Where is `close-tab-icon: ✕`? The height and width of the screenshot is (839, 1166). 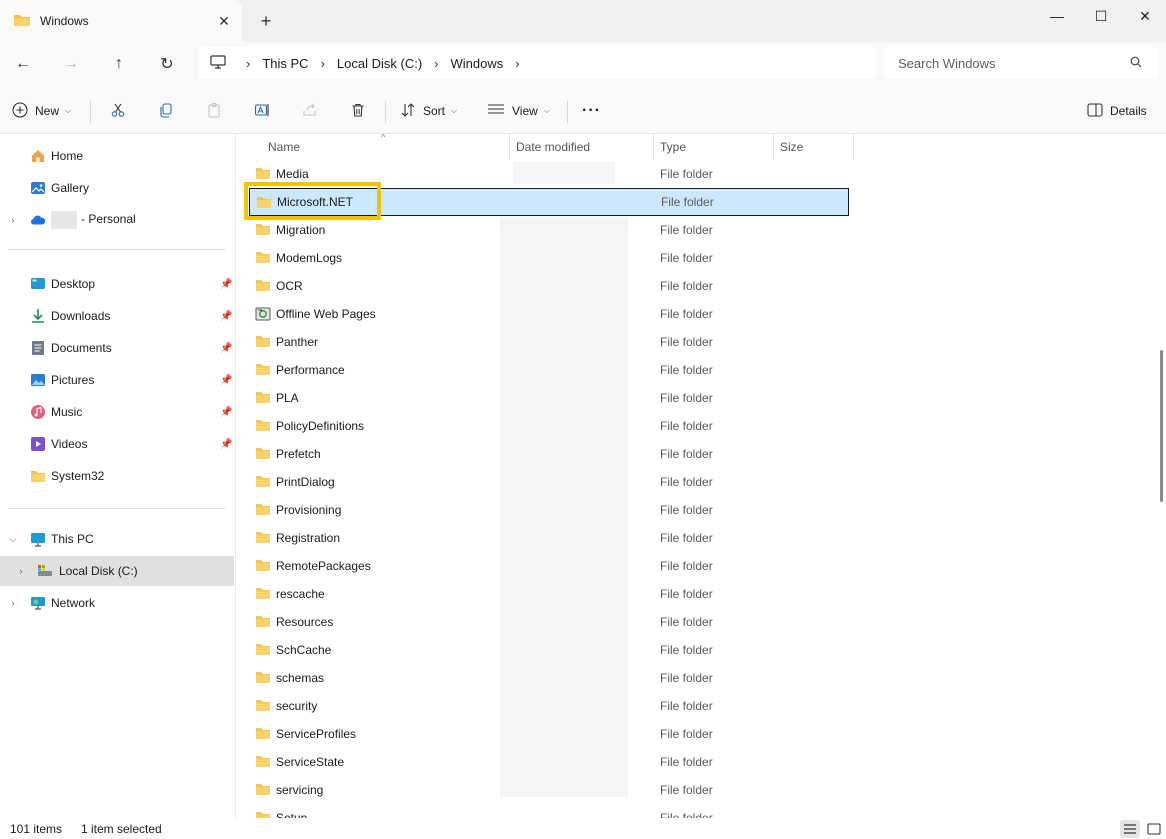
close-tab-icon: ✕ is located at coordinates (224, 21).